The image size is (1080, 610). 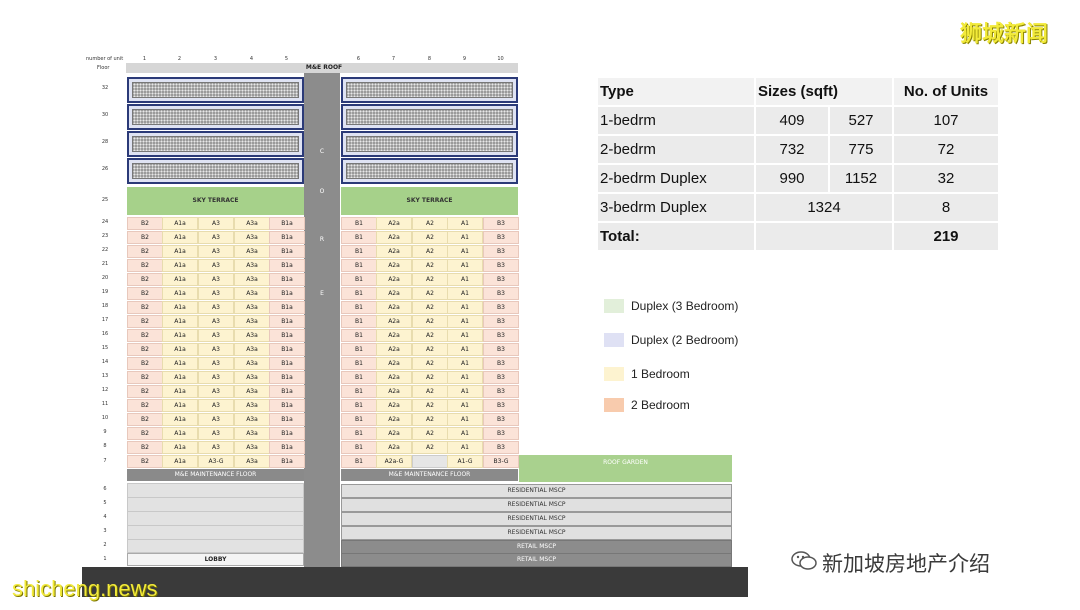 What do you see at coordinates (614, 405) in the screenshot?
I see `legend-swatch-2-bedroom` at bounding box center [614, 405].